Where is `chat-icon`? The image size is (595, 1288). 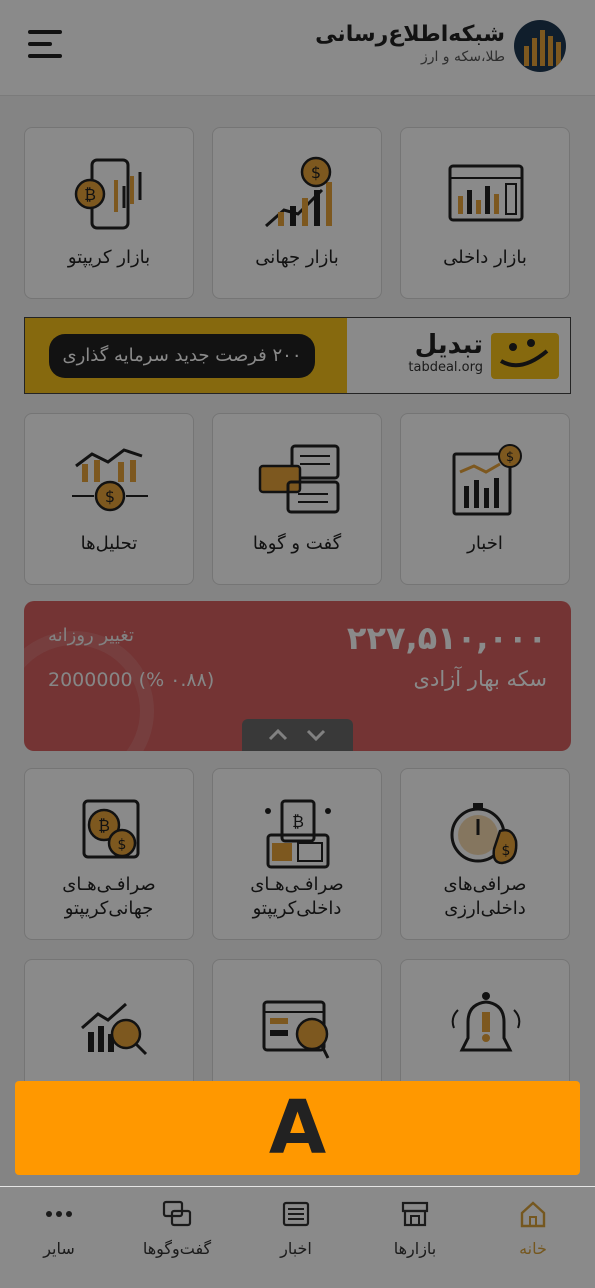 chat-icon is located at coordinates (298, 480).